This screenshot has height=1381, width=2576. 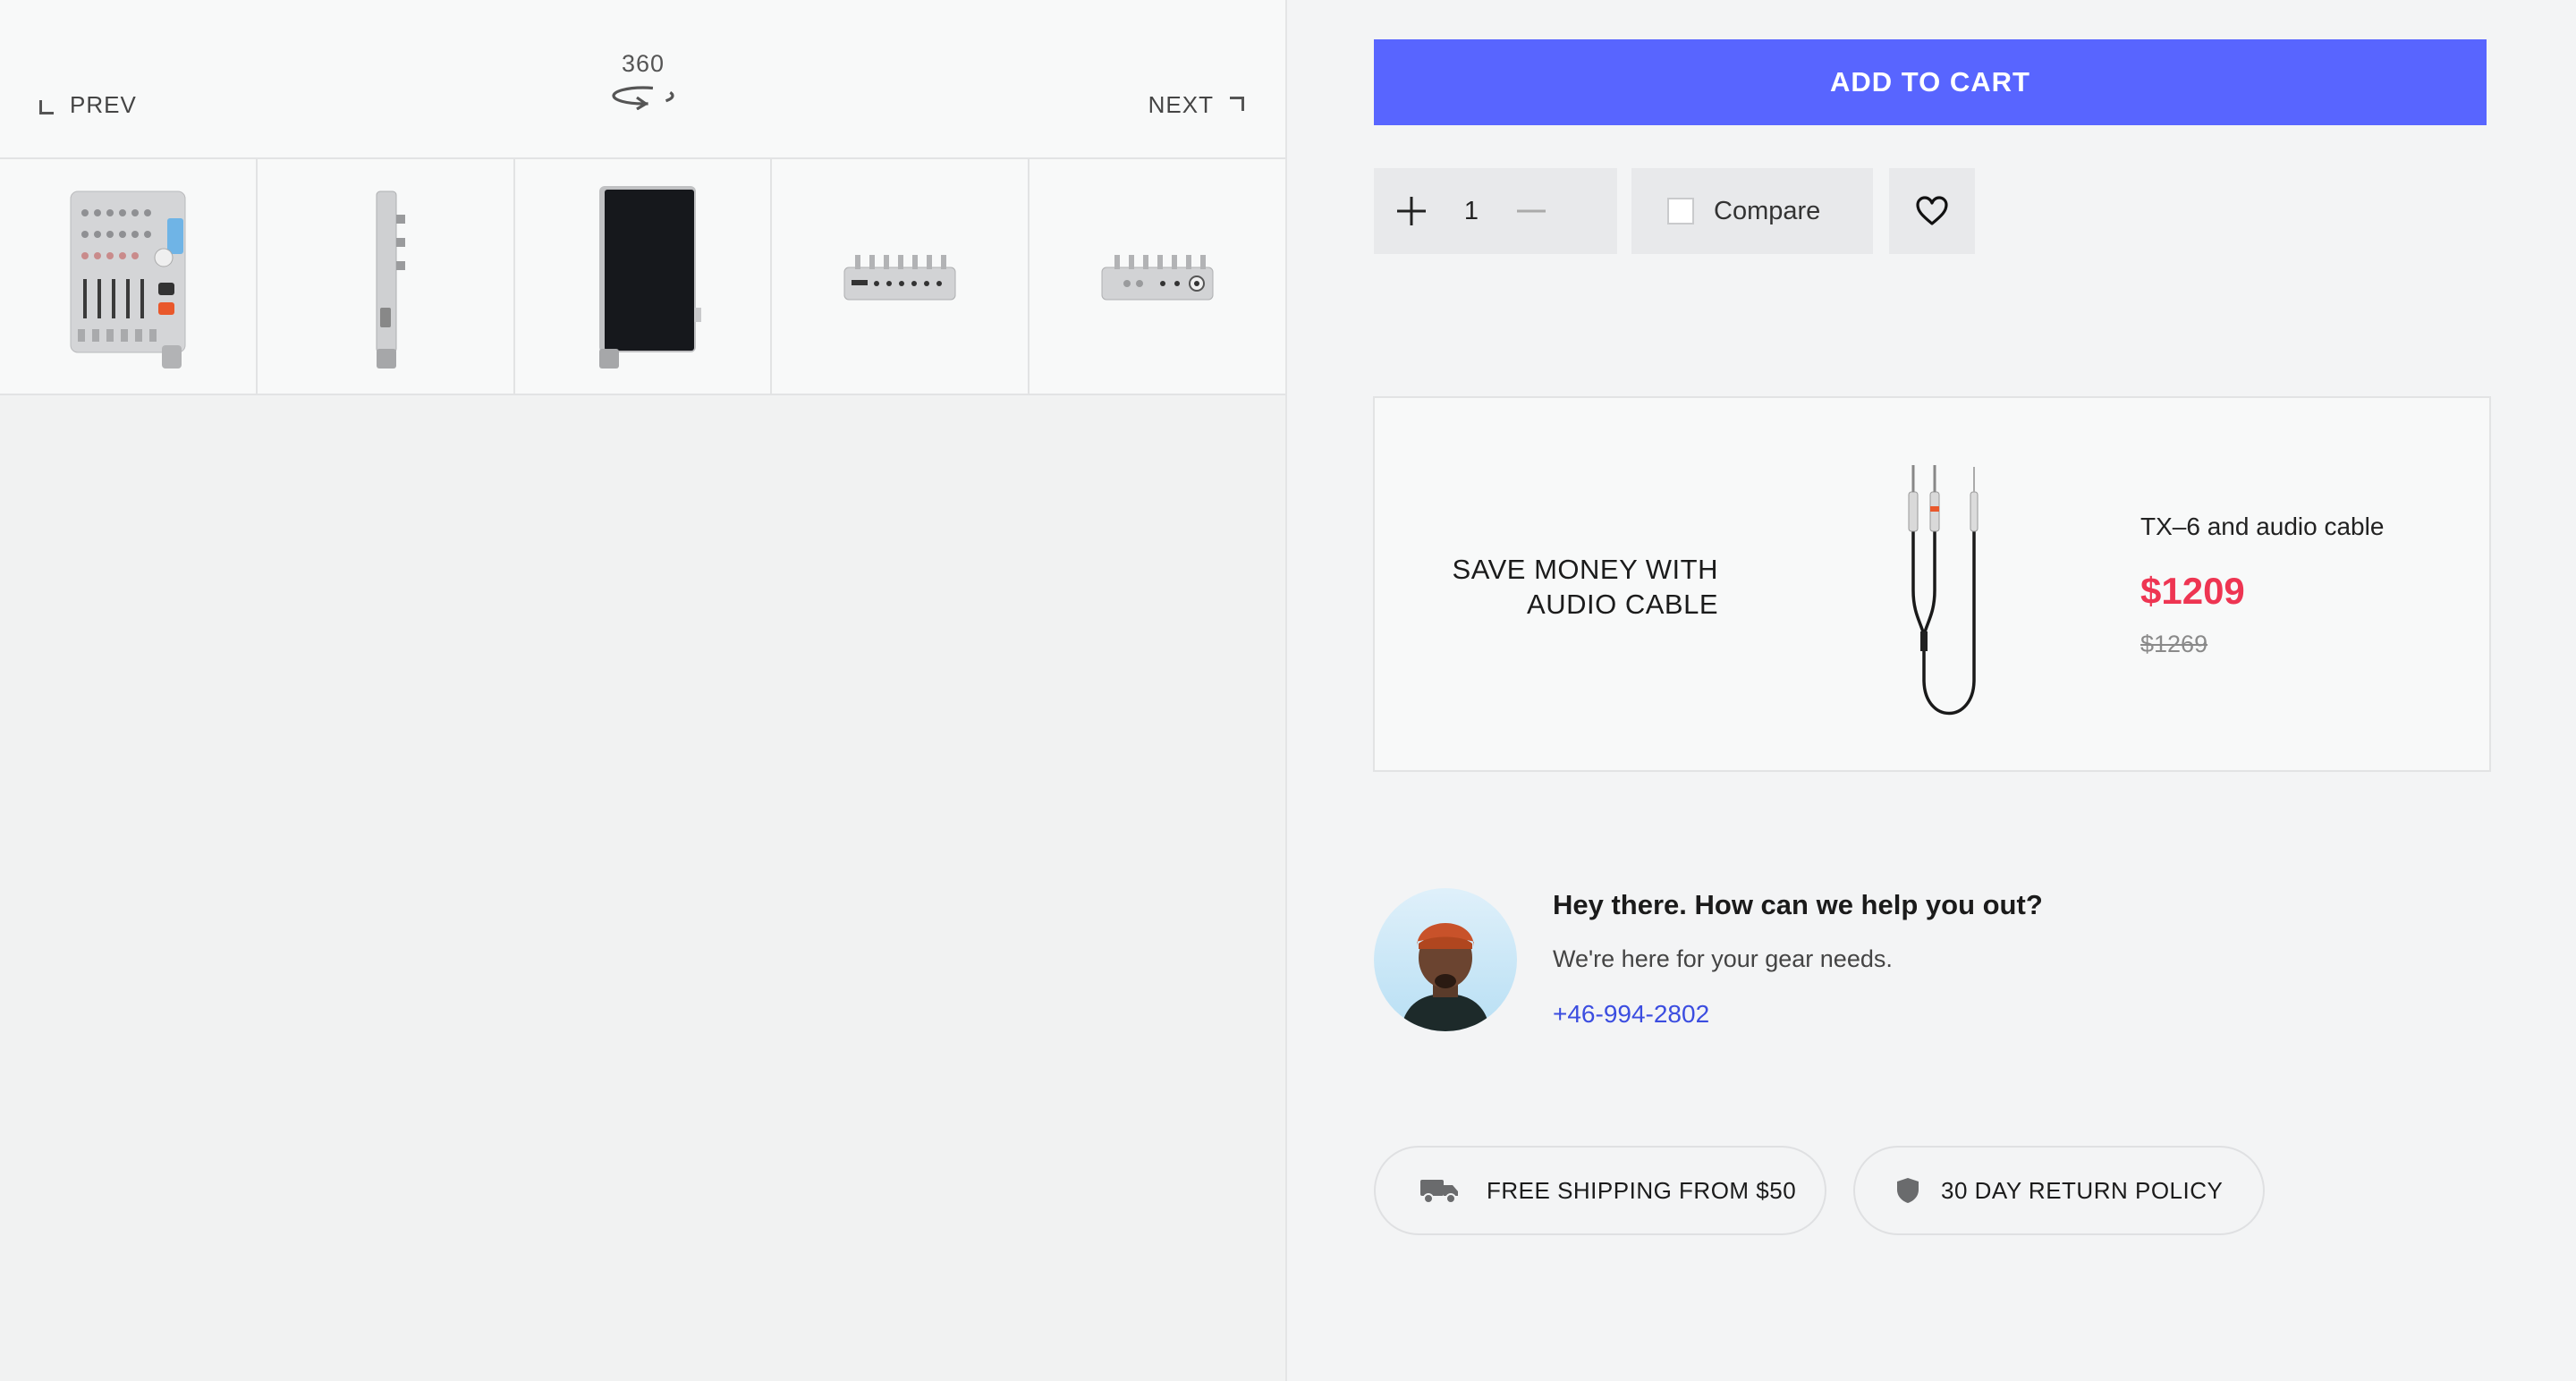 I want to click on return-policy-badge: 30 DAY RETURN POLICY, so click(x=2059, y=1190).